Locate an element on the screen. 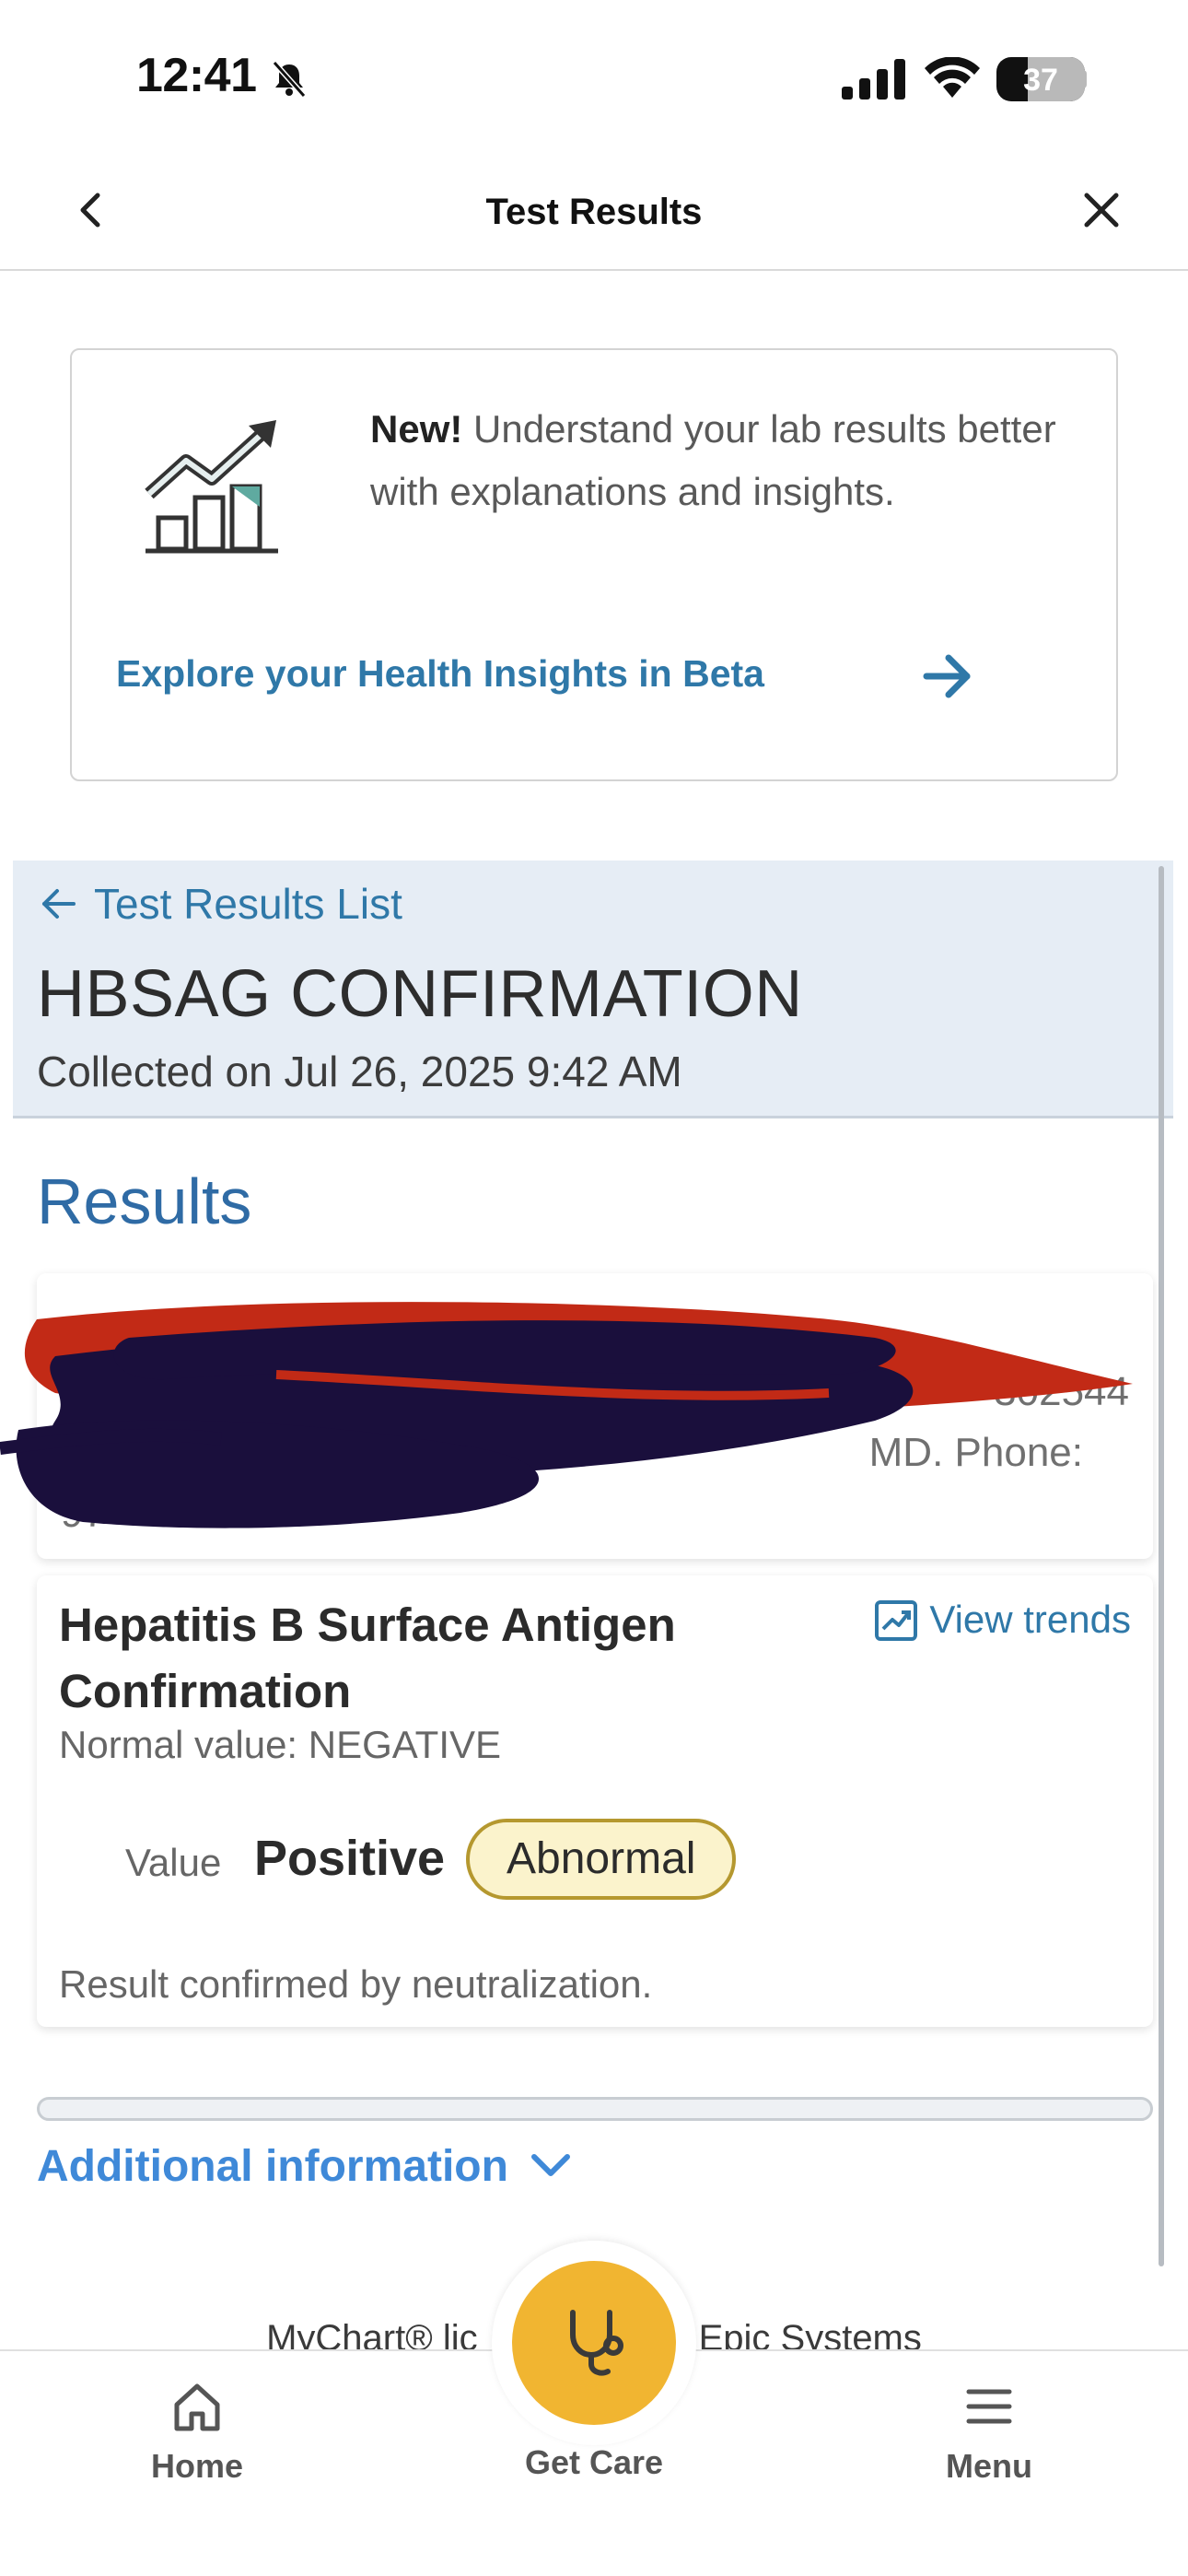  result-comment: Result confirmed by neutralization. is located at coordinates (356, 1984).